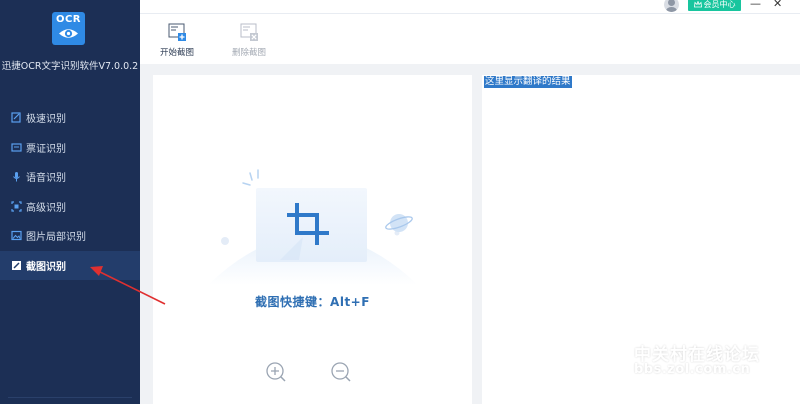 The image size is (800, 404). Describe the element at coordinates (46, 208) in the screenshot. I see `sidebar-item-label: 高级识别` at that location.